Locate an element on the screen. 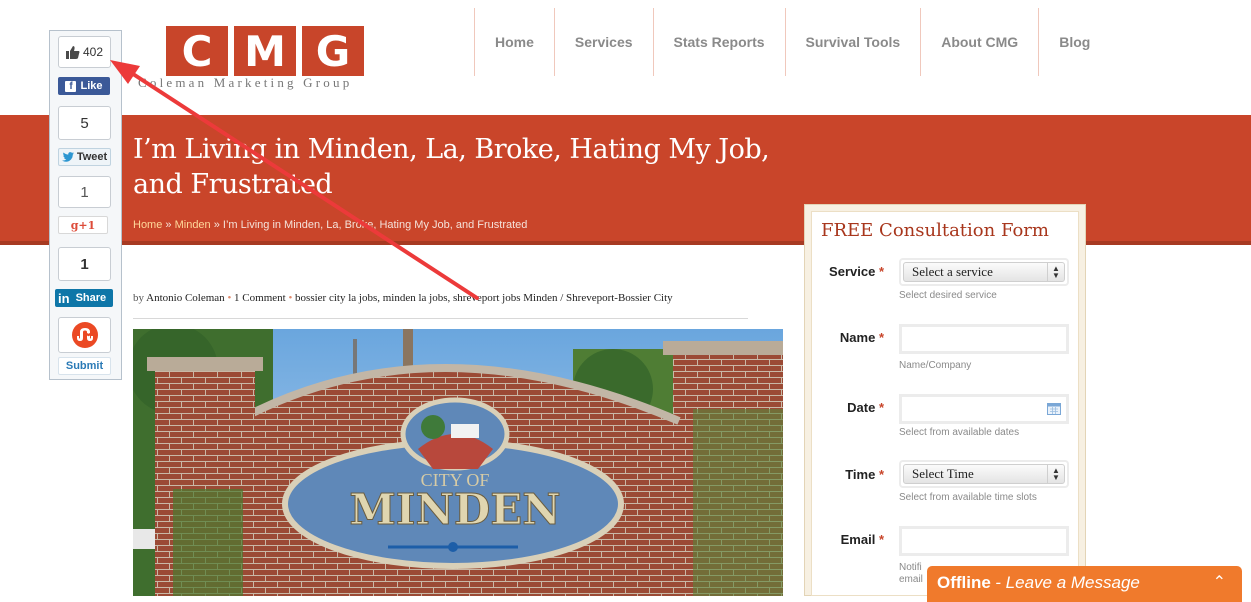 The width and height of the screenshot is (1251, 602). google-plus-count: 1 is located at coordinates (84, 192).